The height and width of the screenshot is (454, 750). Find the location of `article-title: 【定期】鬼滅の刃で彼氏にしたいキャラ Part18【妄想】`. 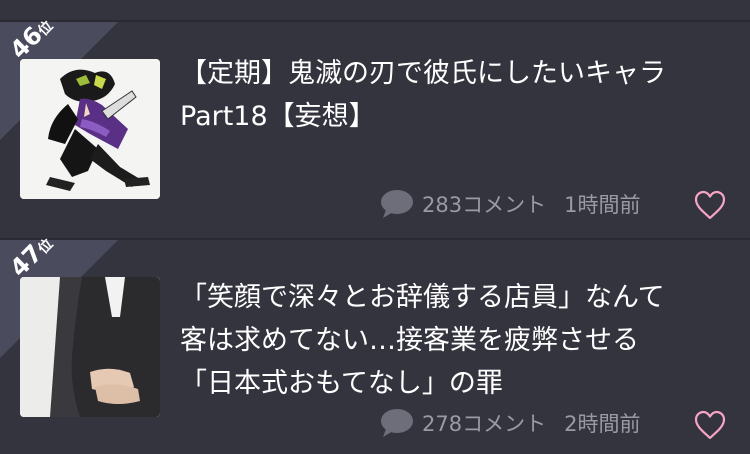

article-title: 【定期】鬼滅の刃で彼氏にしたいキャラ Part18【妄想】 is located at coordinates (452, 95).